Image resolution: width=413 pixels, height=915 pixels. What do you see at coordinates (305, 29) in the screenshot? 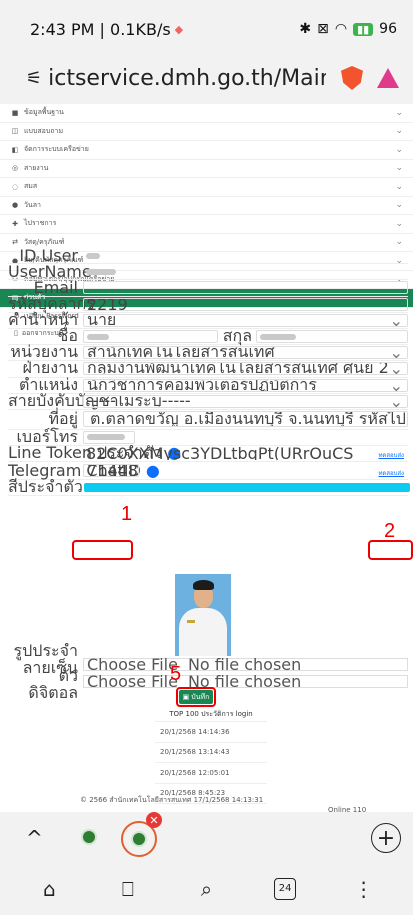
I see `bluetooth-icon: ✱` at bounding box center [305, 29].